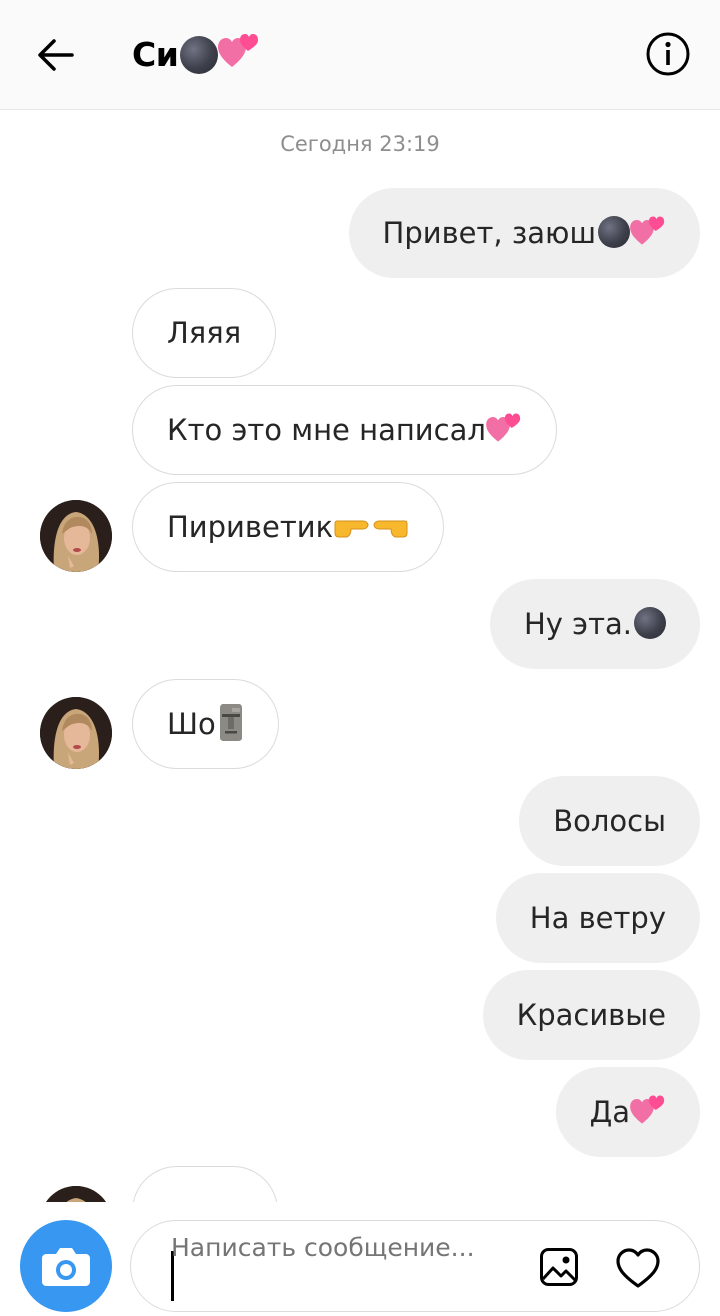 The height and width of the screenshot is (1316, 720). I want to click on message-input, so click(341, 1268).